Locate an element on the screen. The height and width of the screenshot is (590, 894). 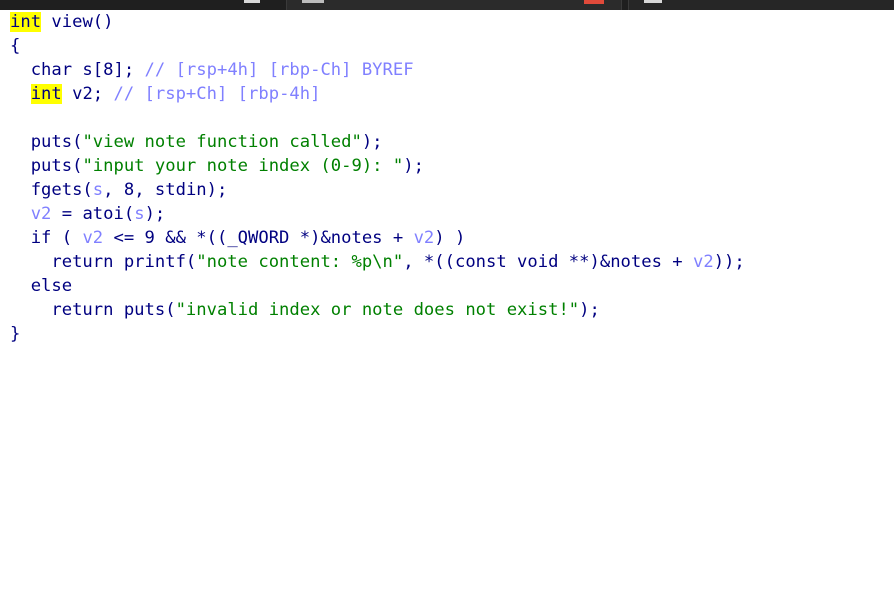
close-brace: } is located at coordinates (15, 334).